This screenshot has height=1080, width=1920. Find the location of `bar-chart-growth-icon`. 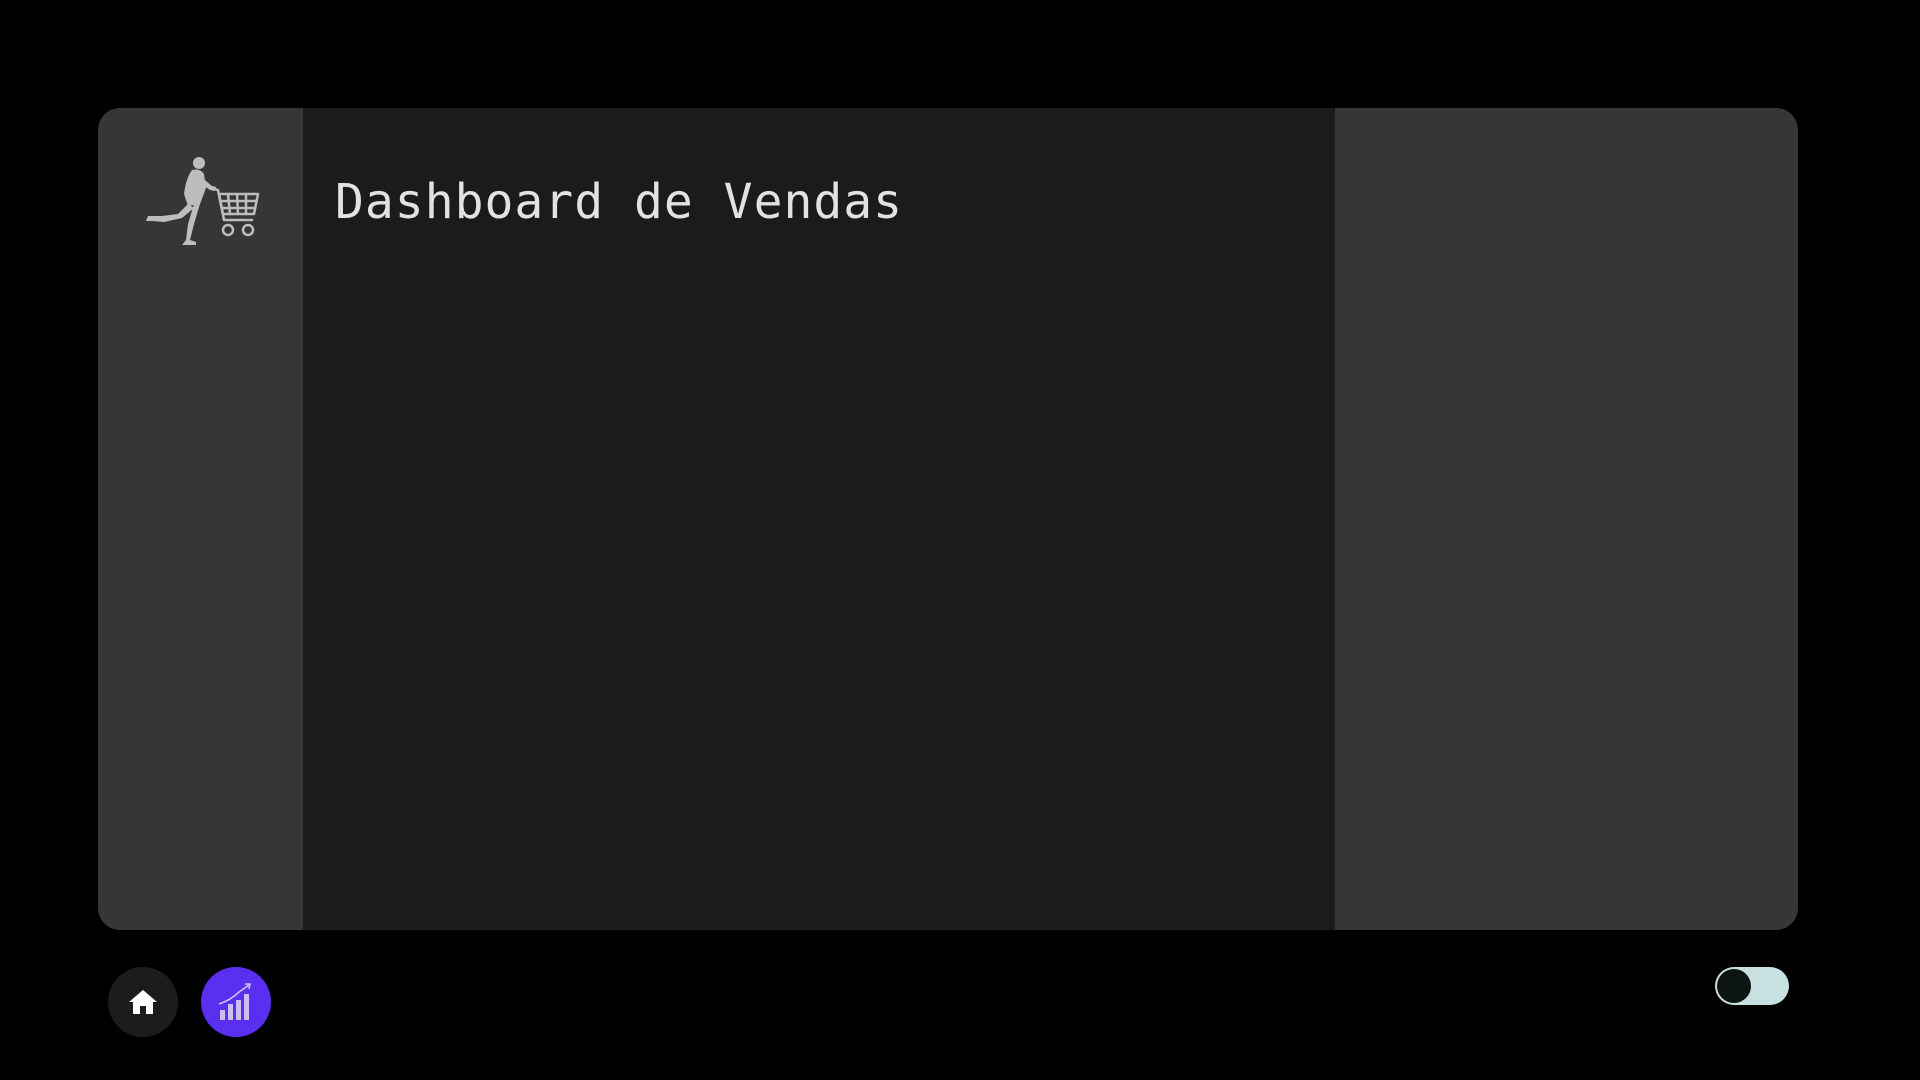

bar-chart-growth-icon is located at coordinates (234, 1001).